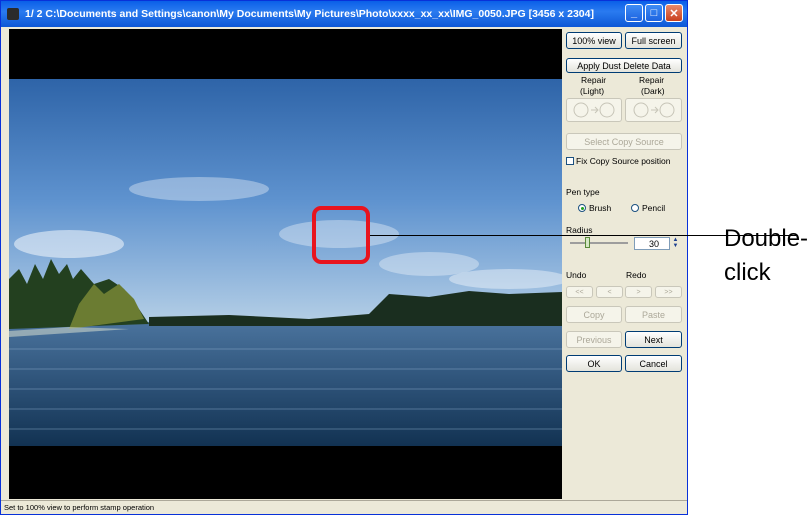 The height and width of the screenshot is (515, 812). What do you see at coordinates (341, 235) in the screenshot?
I see `double-click-highlight` at bounding box center [341, 235].